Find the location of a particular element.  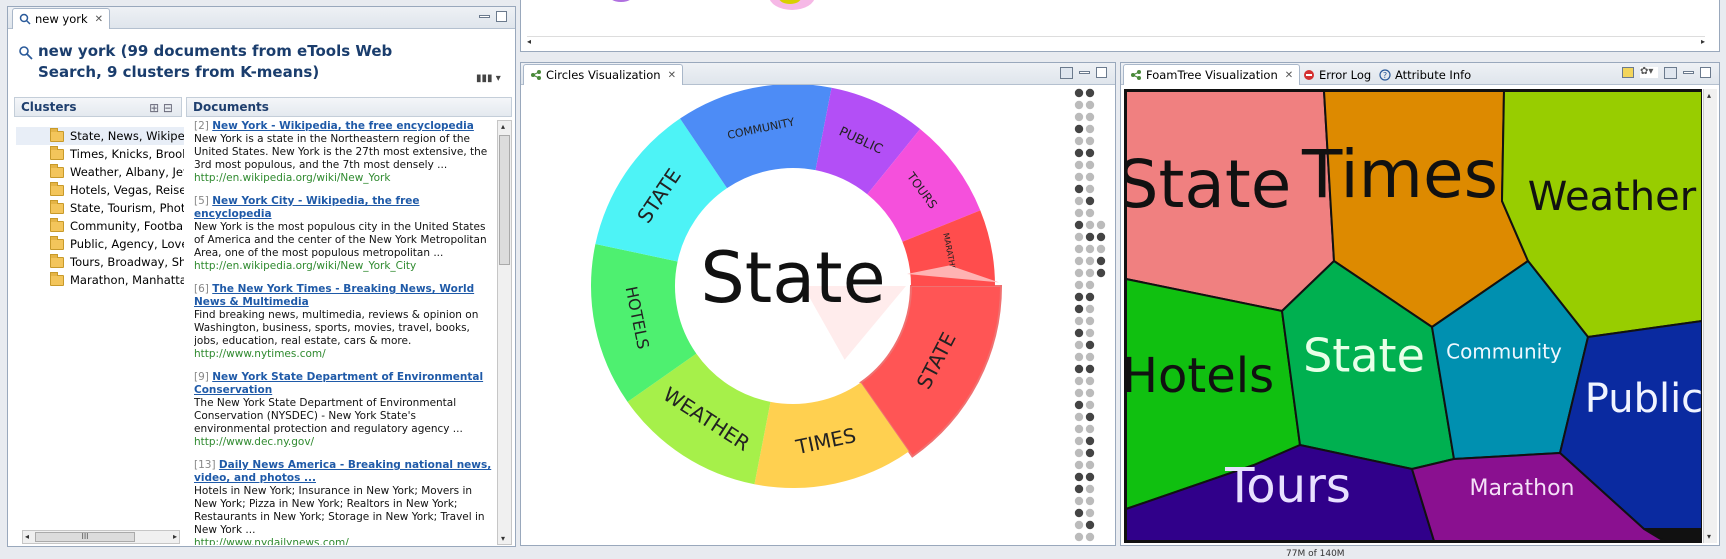

tab-circles-visualization: Circles Visualization ✕ is located at coordinates (603, 74).